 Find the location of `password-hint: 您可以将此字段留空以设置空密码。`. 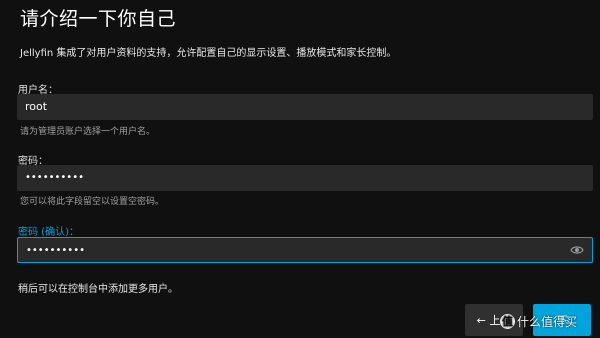

password-hint: 您可以将此字段留空以设置空密码。 is located at coordinates (92, 202).